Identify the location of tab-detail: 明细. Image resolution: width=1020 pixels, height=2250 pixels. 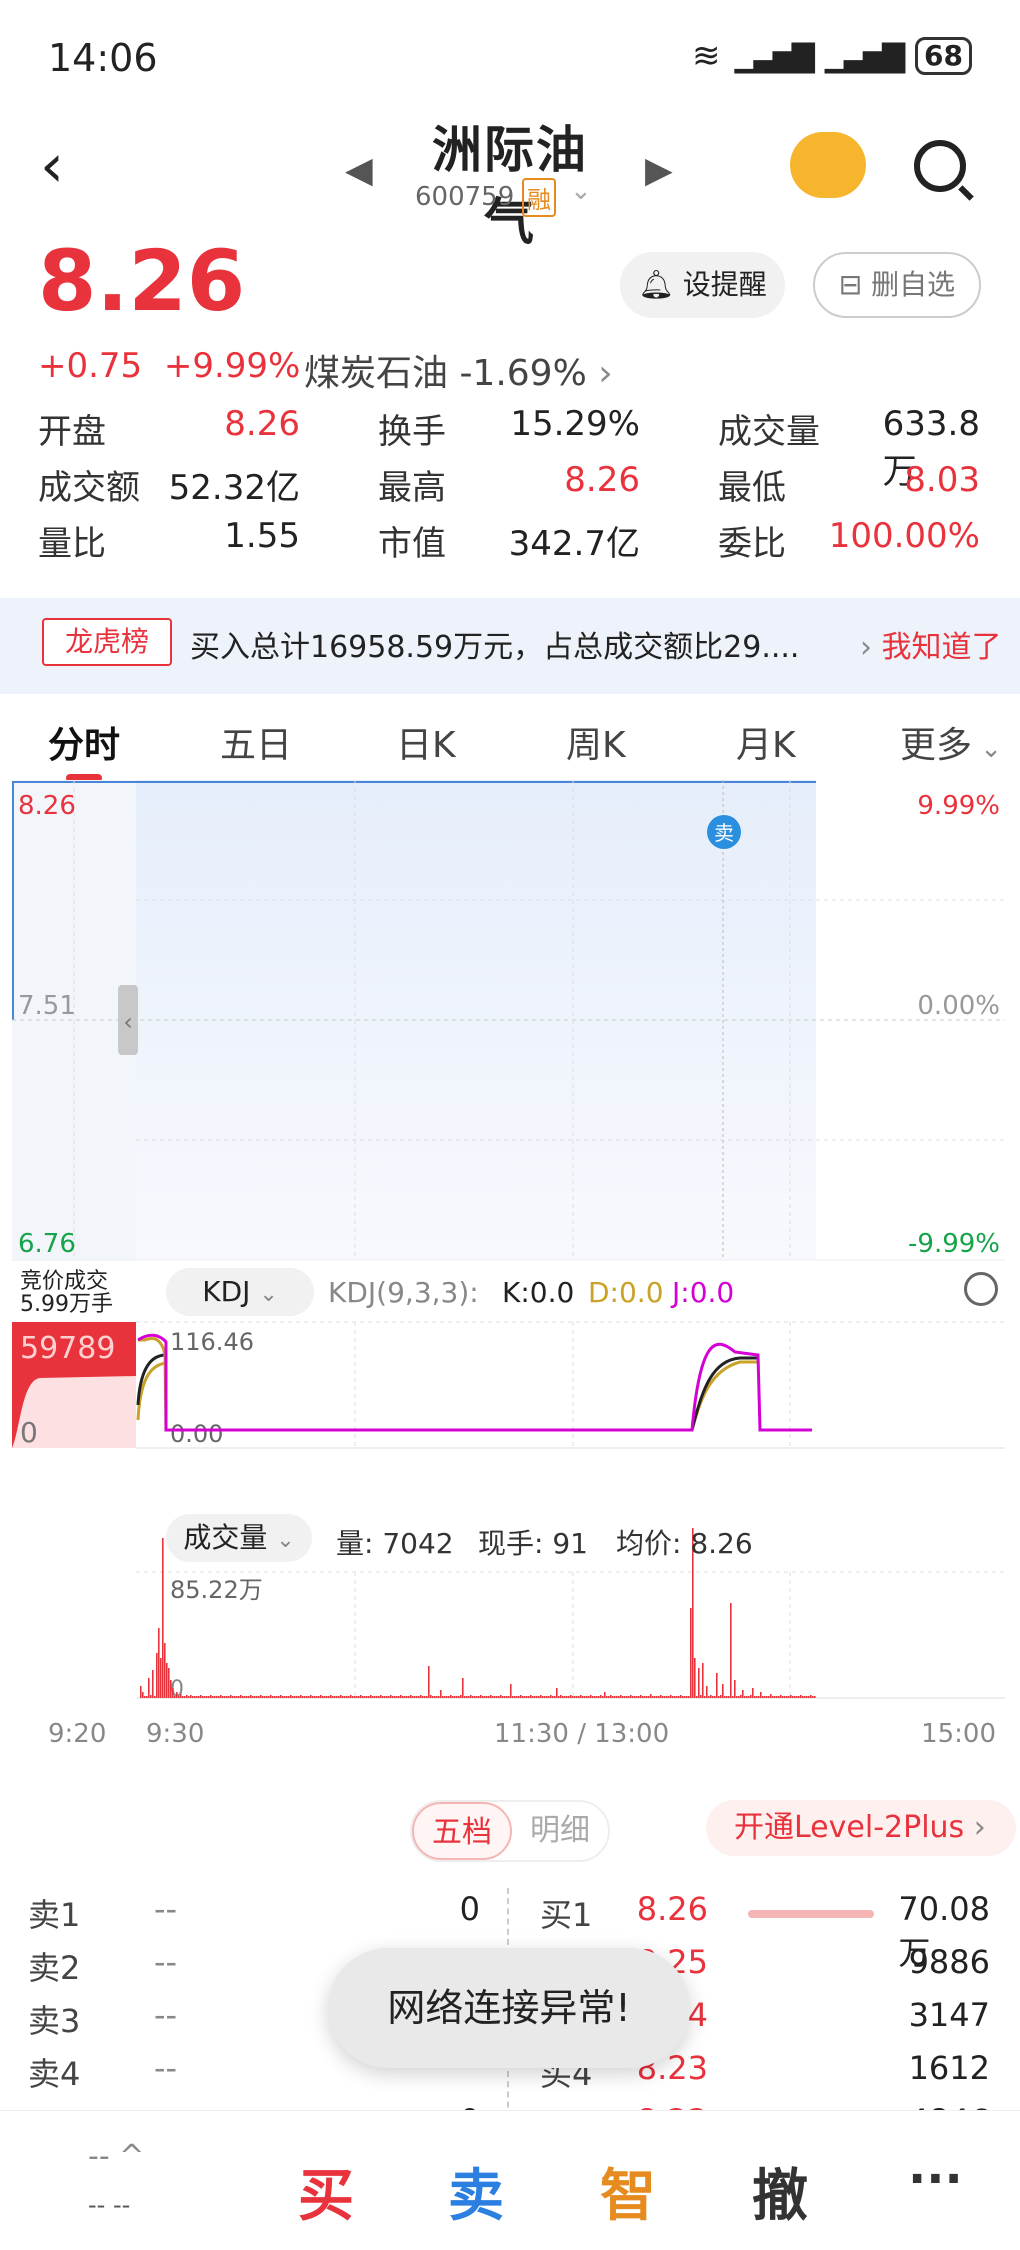
(560, 1831).